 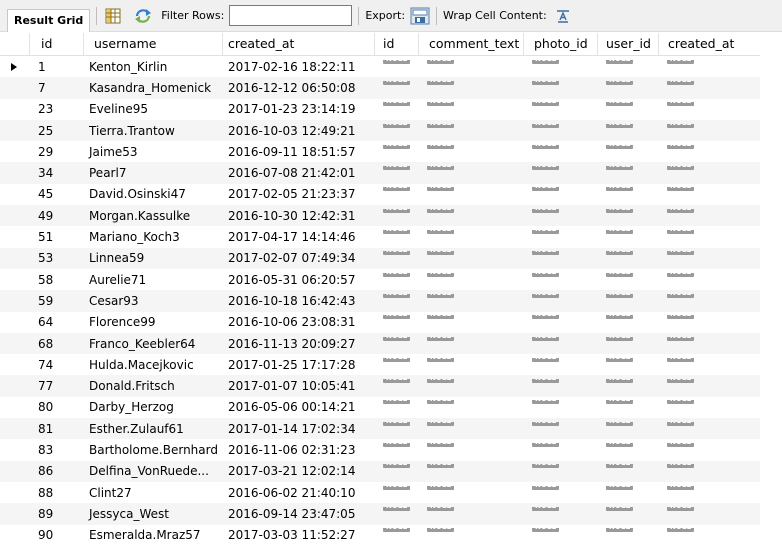 What do you see at coordinates (299, 280) in the screenshot?
I see `cell-created-at: 2016-05-31 06:20:57` at bounding box center [299, 280].